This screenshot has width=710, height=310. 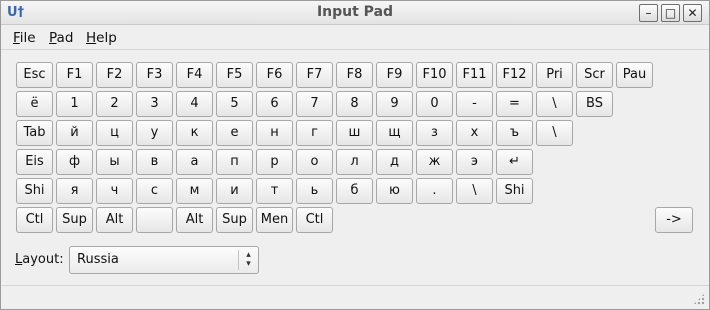 What do you see at coordinates (74, 75) in the screenshot?
I see `key: F1` at bounding box center [74, 75].